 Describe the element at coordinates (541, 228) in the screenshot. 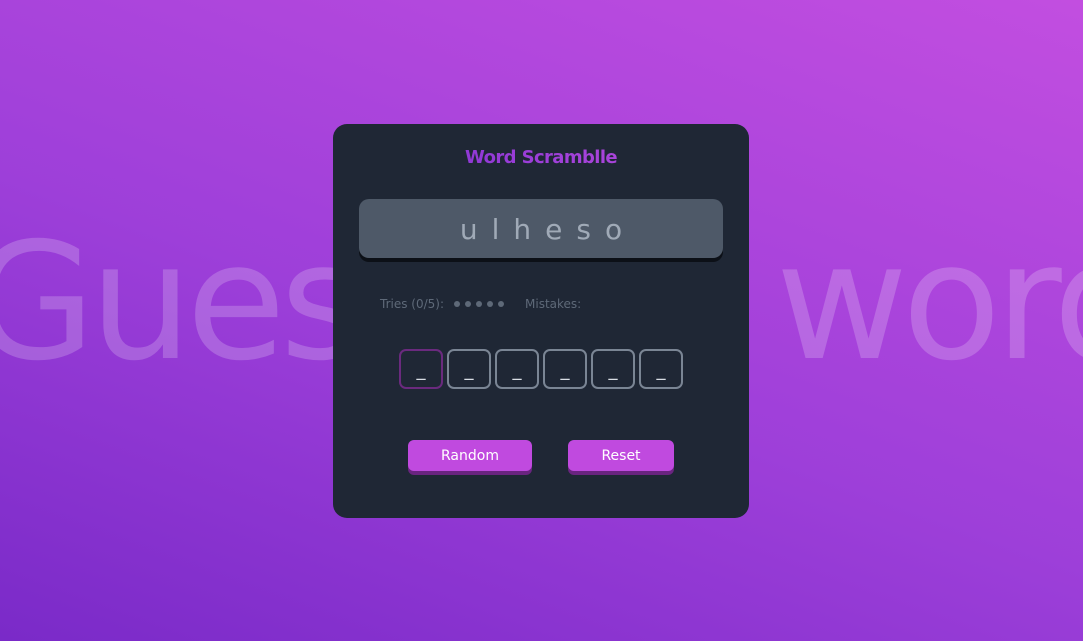

I see `scrambled-word-display: ulheso` at that location.